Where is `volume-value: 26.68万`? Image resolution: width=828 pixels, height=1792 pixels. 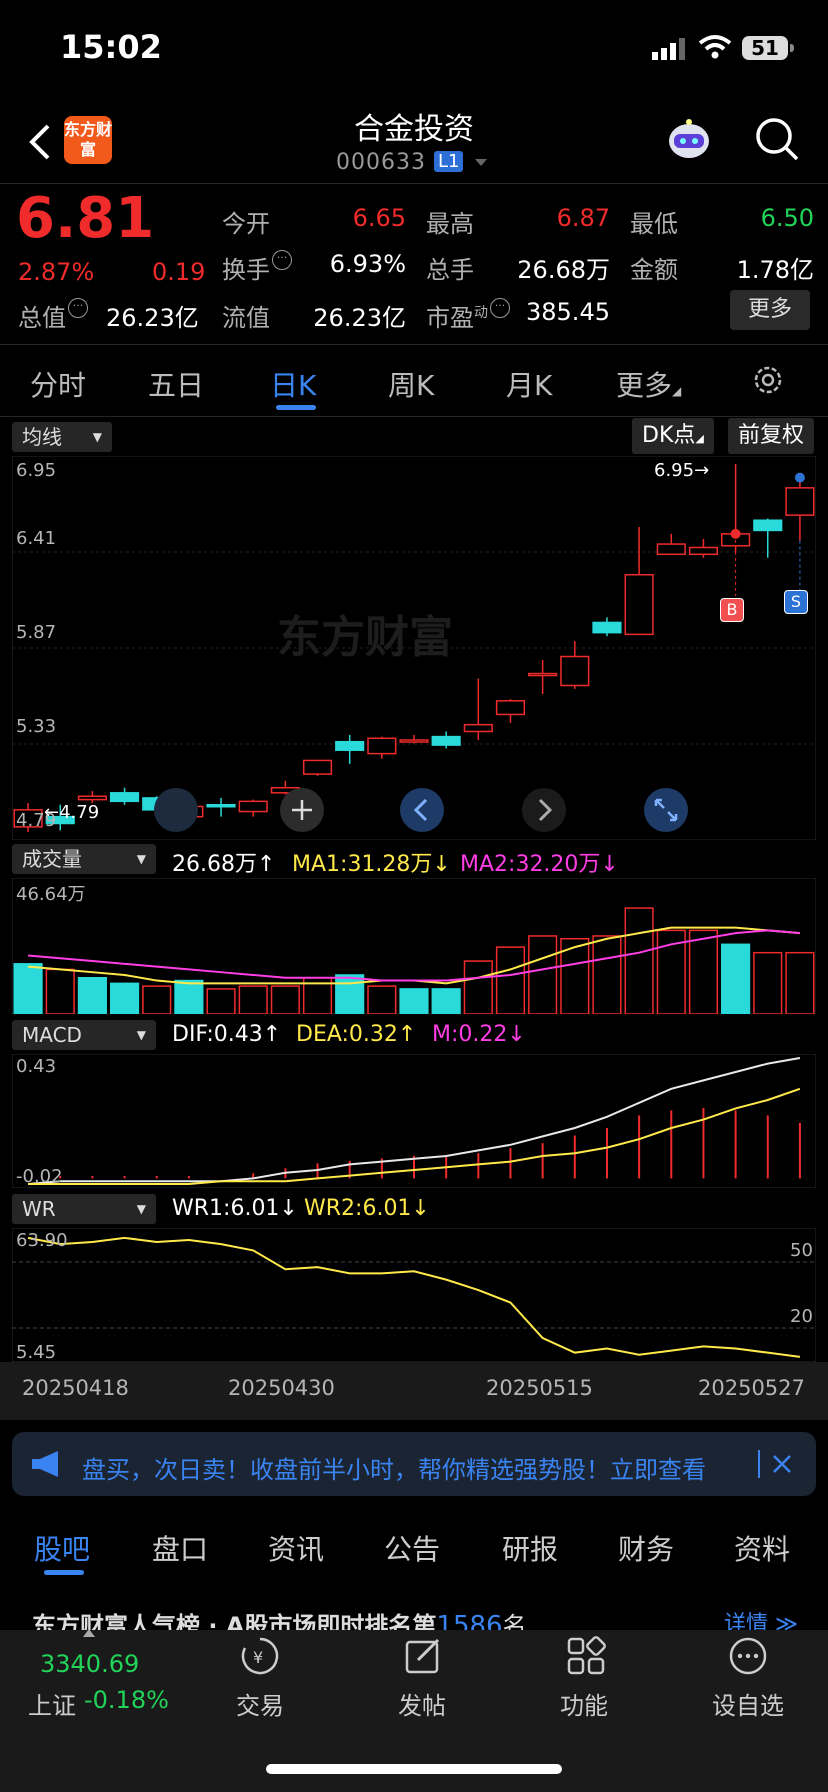 volume-value: 26.68万 is located at coordinates (563, 270).